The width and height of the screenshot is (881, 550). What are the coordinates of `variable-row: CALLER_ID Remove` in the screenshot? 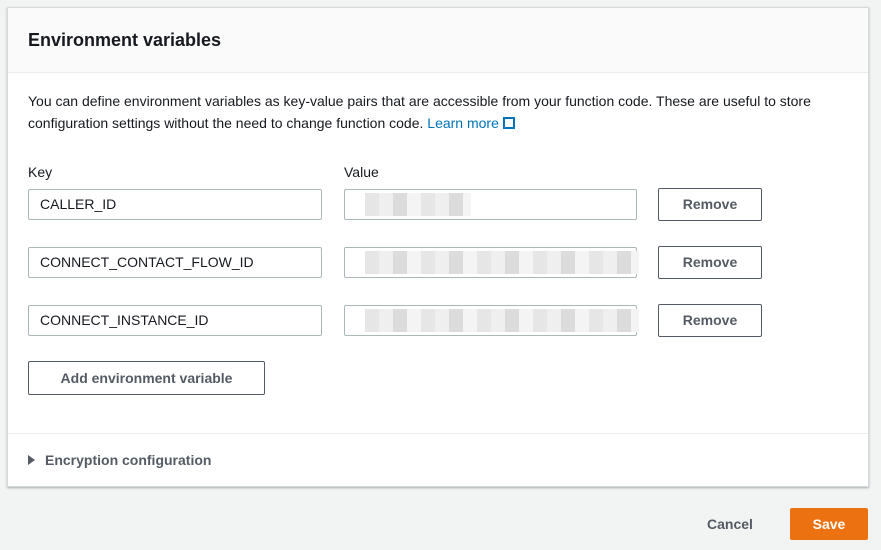 It's located at (398, 205).